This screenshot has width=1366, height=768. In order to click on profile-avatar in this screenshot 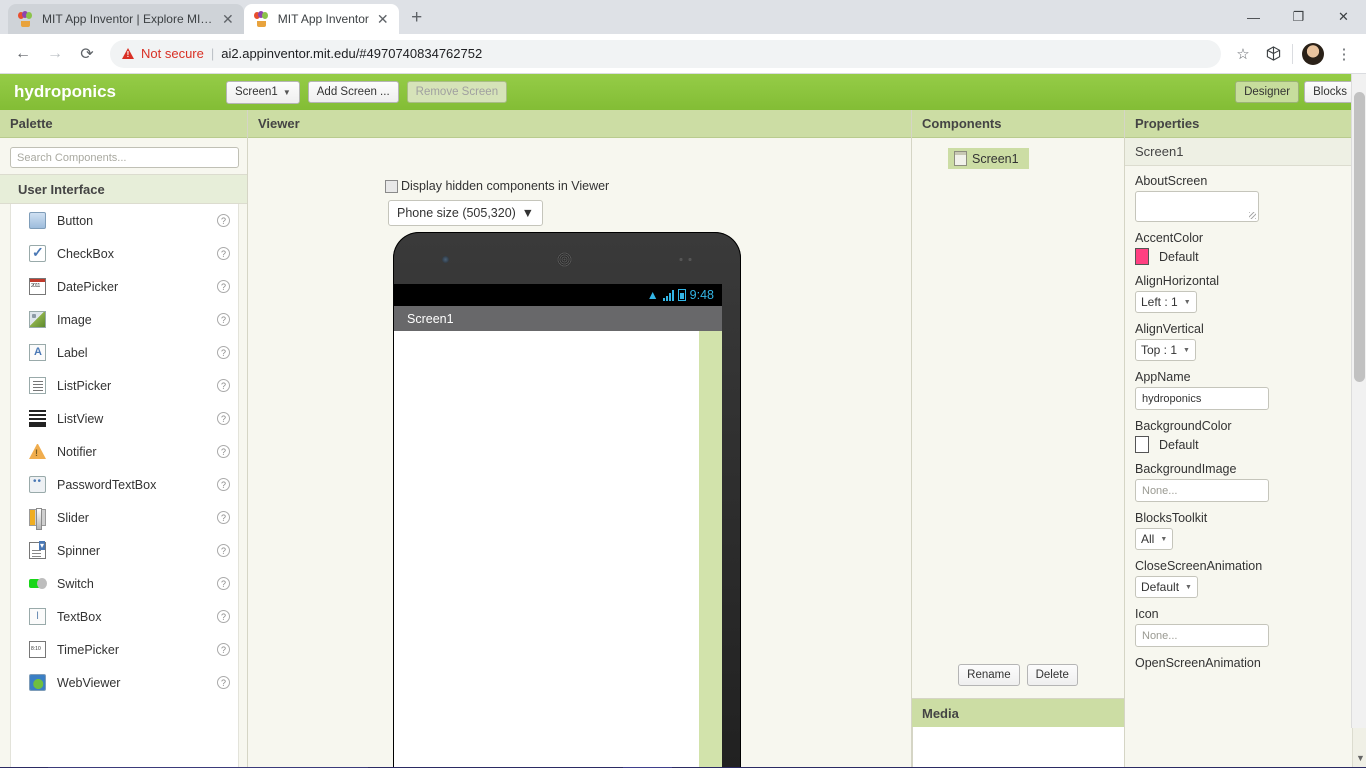, I will do `click(1313, 53)`.